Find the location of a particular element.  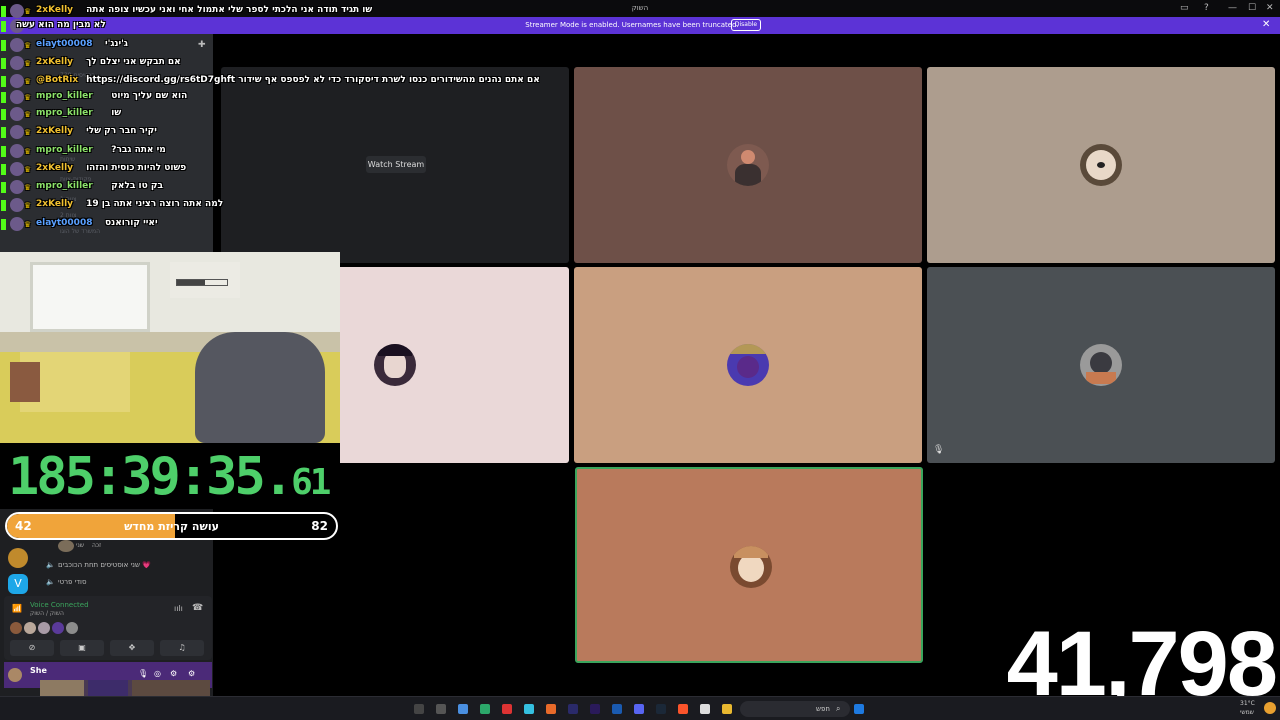

soundboard-button: ♫ is located at coordinates (182, 648).